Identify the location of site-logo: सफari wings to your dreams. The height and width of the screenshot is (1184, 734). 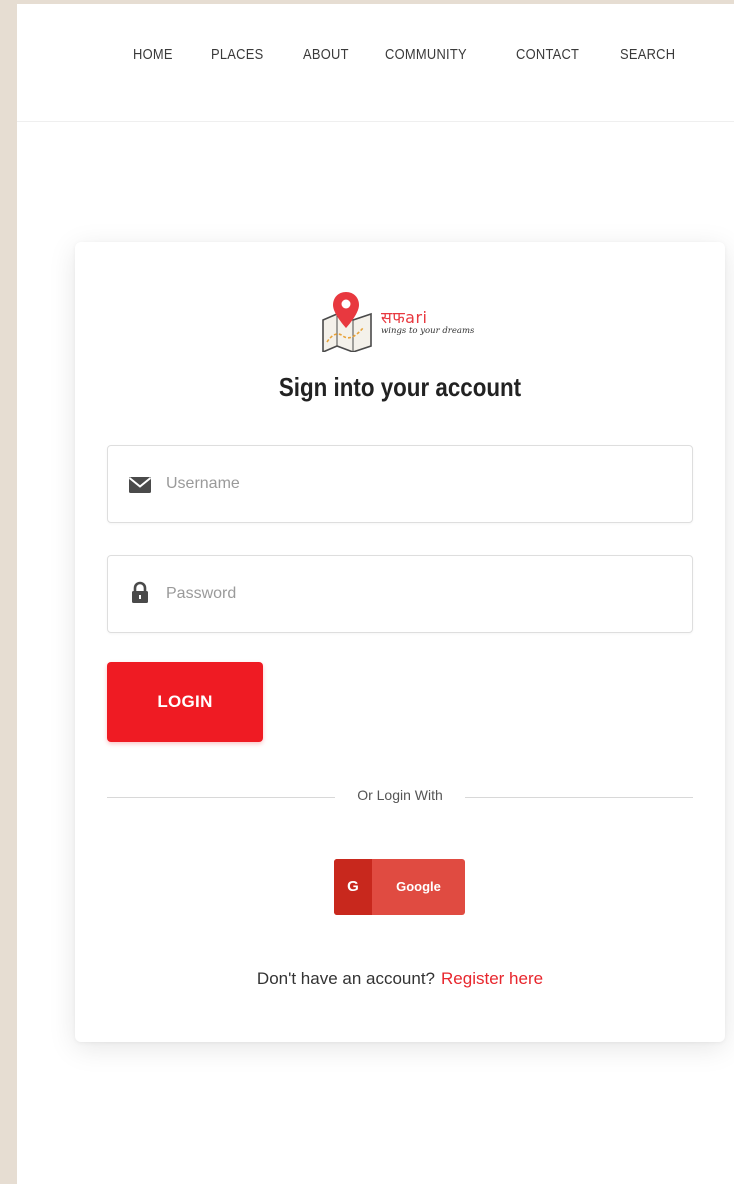
(404, 322).